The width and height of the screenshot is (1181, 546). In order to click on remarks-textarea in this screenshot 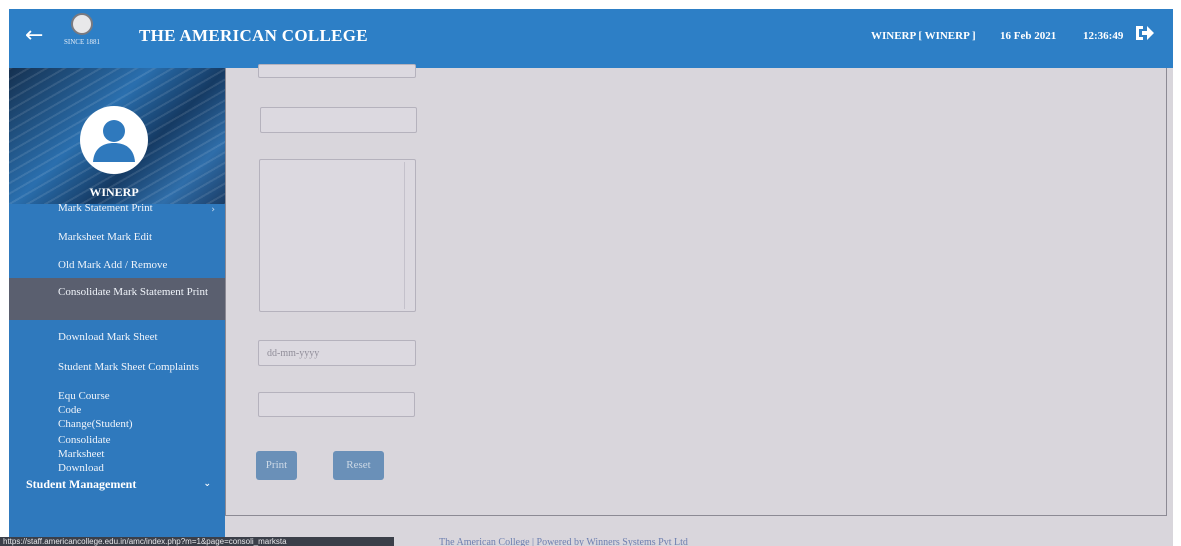, I will do `click(337, 235)`.